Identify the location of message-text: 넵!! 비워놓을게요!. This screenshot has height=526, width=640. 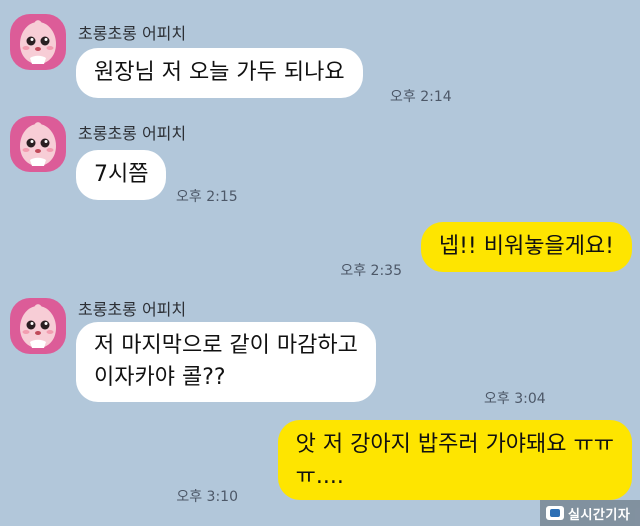
(526, 246).